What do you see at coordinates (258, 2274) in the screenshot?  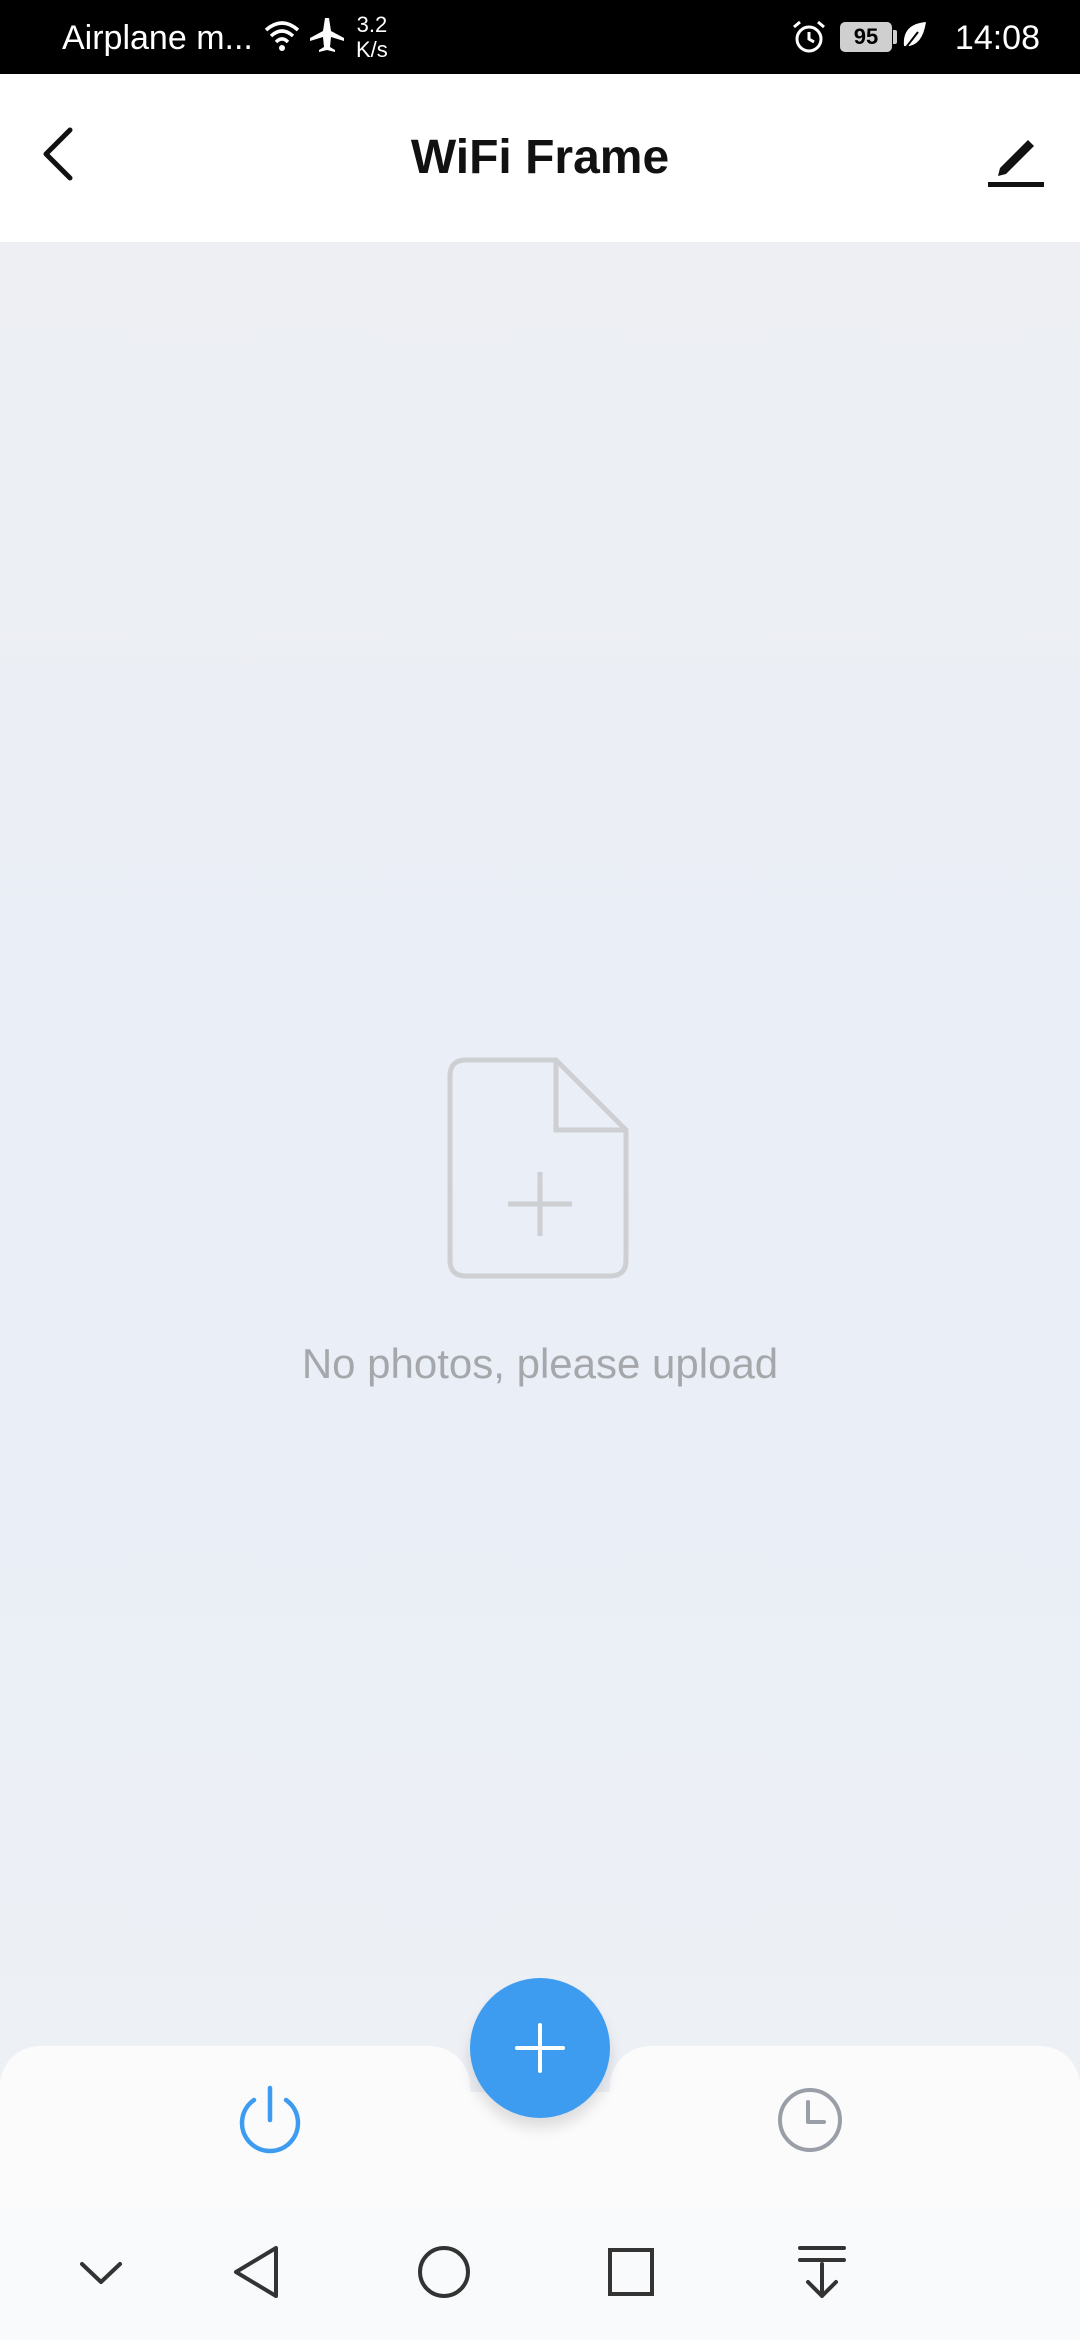 I see `back-triangle-icon` at bounding box center [258, 2274].